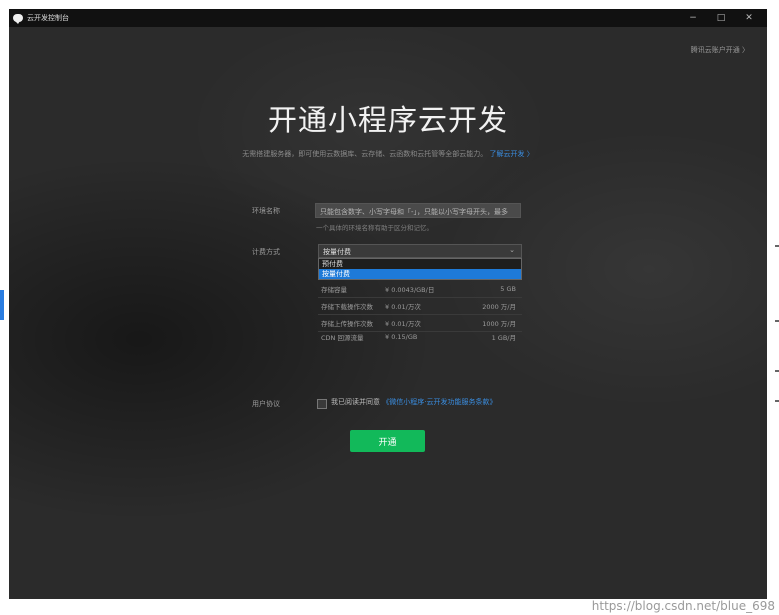 The height and width of the screenshot is (615, 779). What do you see at coordinates (503, 338) in the screenshot?
I see `price-quota: 1 GB/月` at bounding box center [503, 338].